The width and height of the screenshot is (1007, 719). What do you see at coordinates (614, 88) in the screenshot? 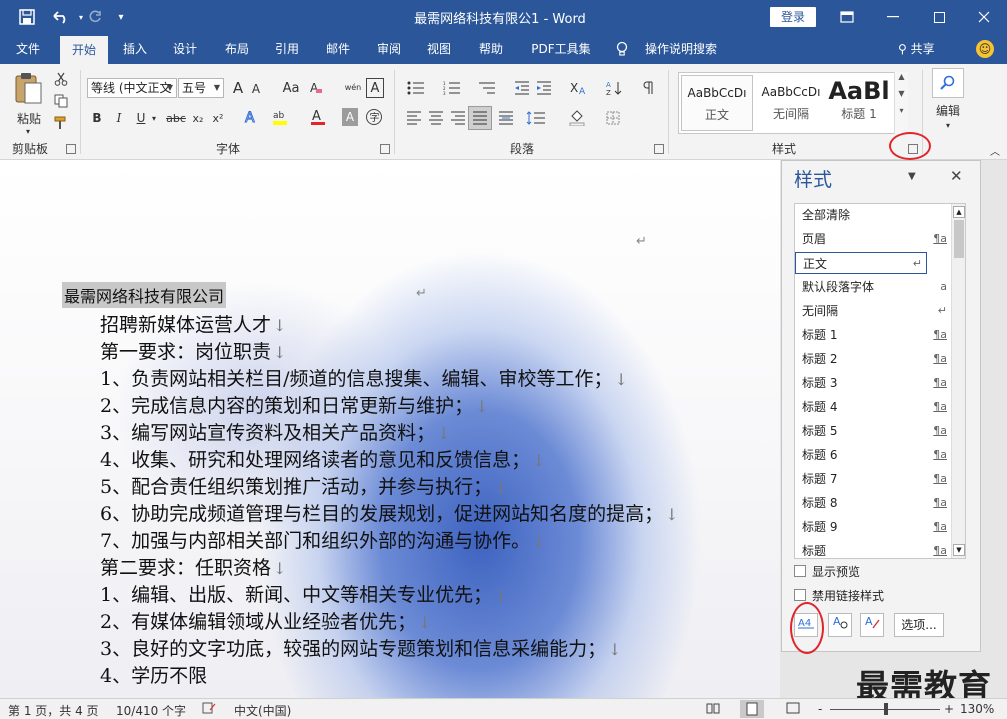
I see `sort-icon: AZ` at bounding box center [614, 88].